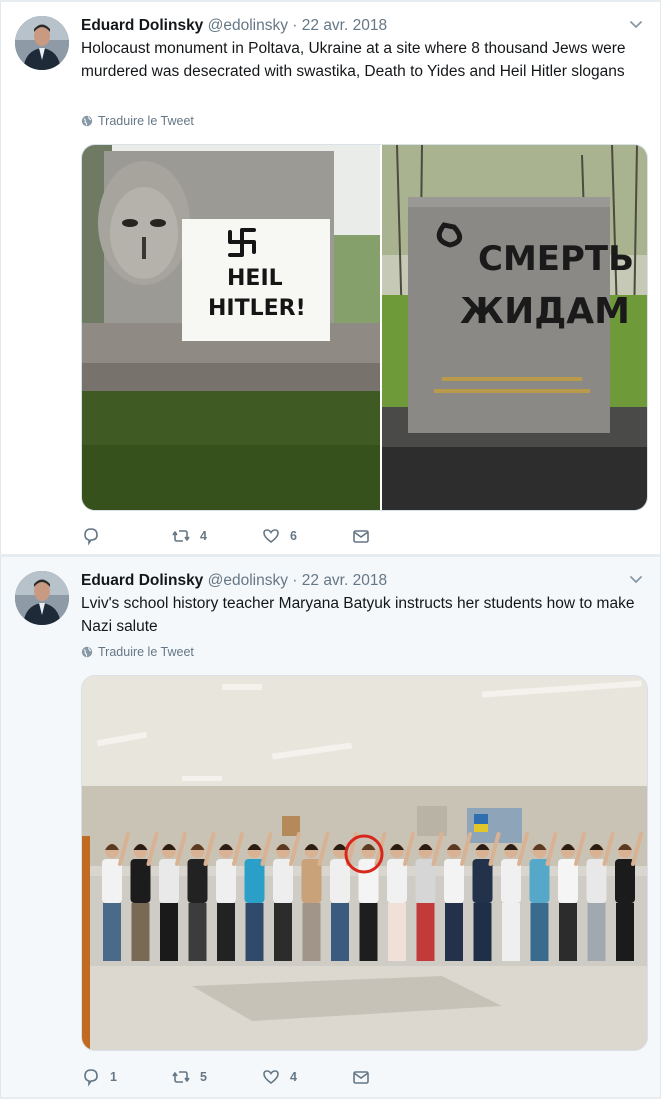 The height and width of the screenshot is (1099, 661). I want to click on tweet-actions: 1 5 4, so click(261, 1077).